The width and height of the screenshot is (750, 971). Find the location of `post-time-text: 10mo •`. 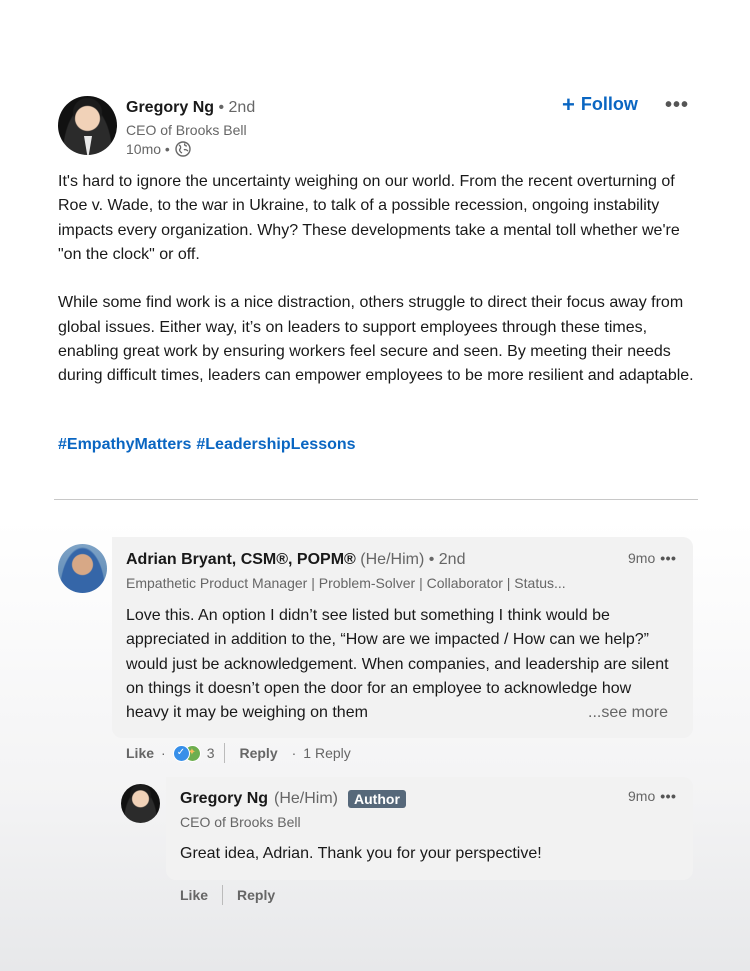

post-time-text: 10mo • is located at coordinates (148, 149).